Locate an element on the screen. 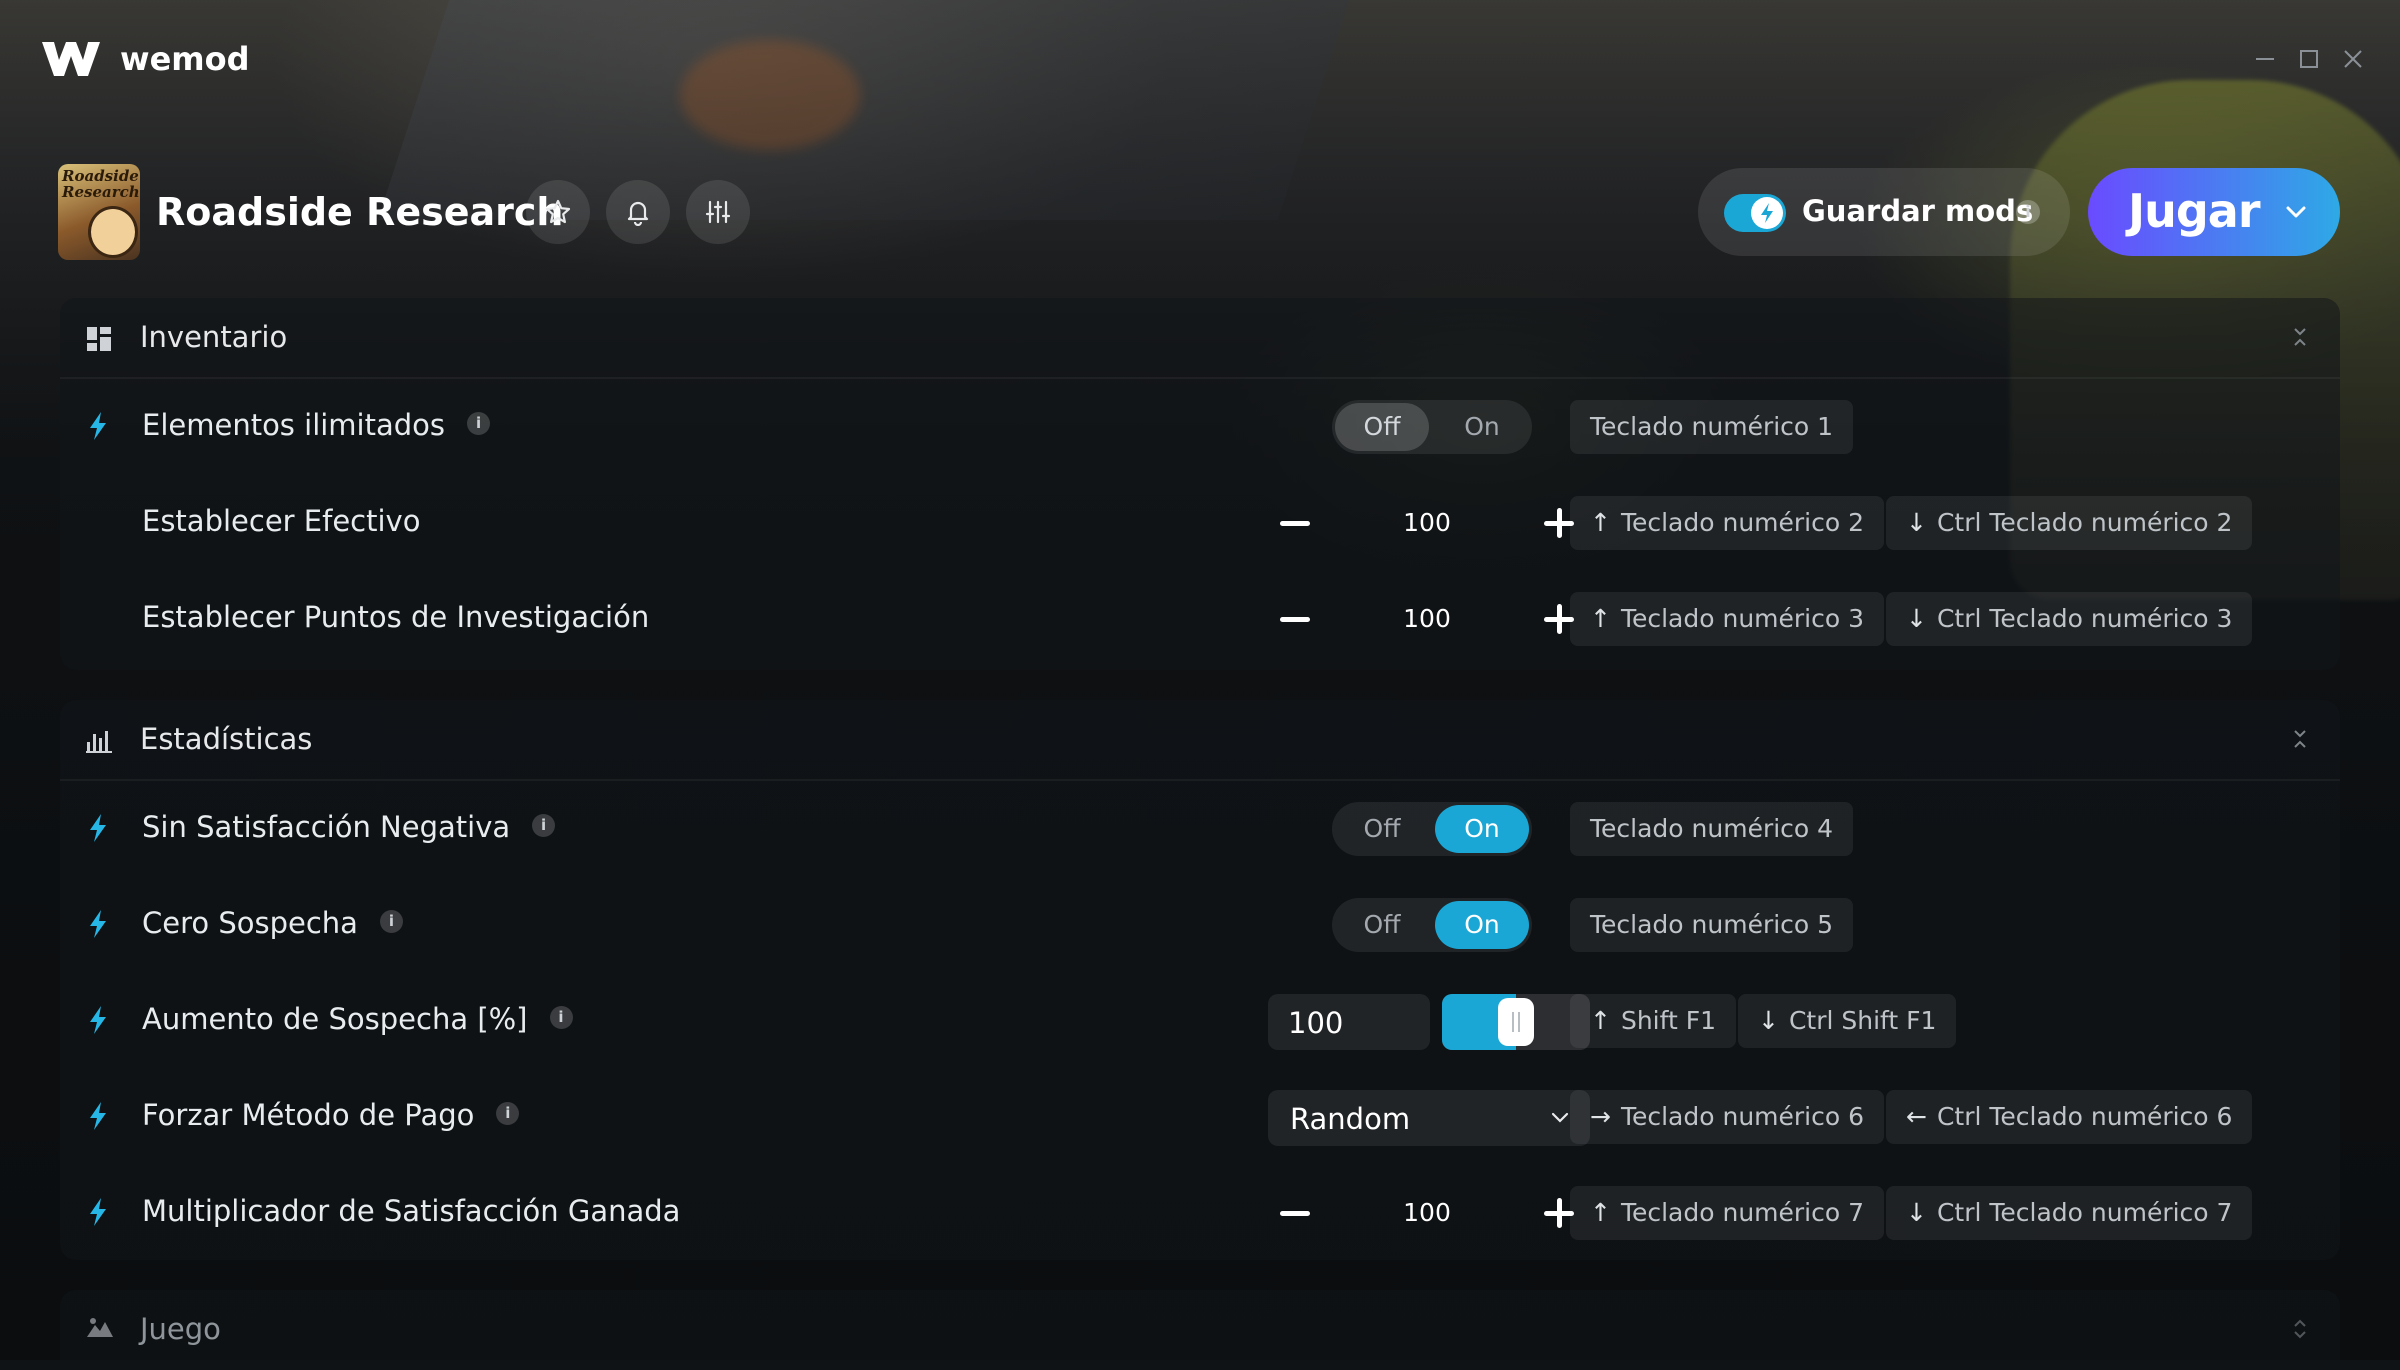  save-mods-pill: Guardar mods i is located at coordinates (1884, 212).